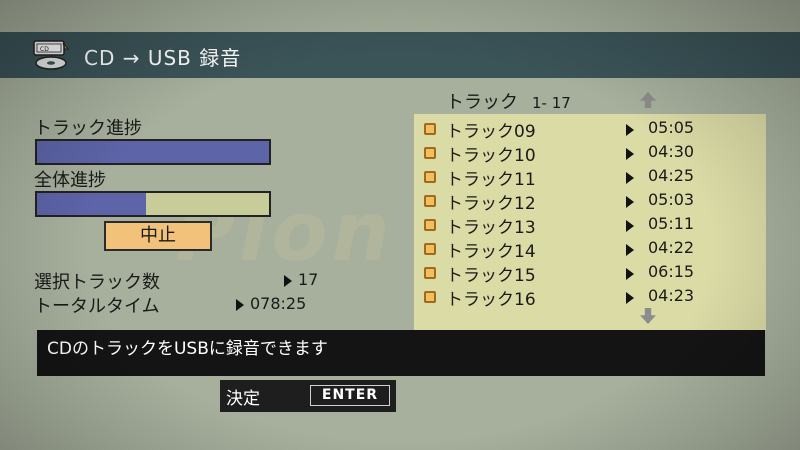  What do you see at coordinates (153, 204) in the screenshot?
I see `total-progress-bar` at bounding box center [153, 204].